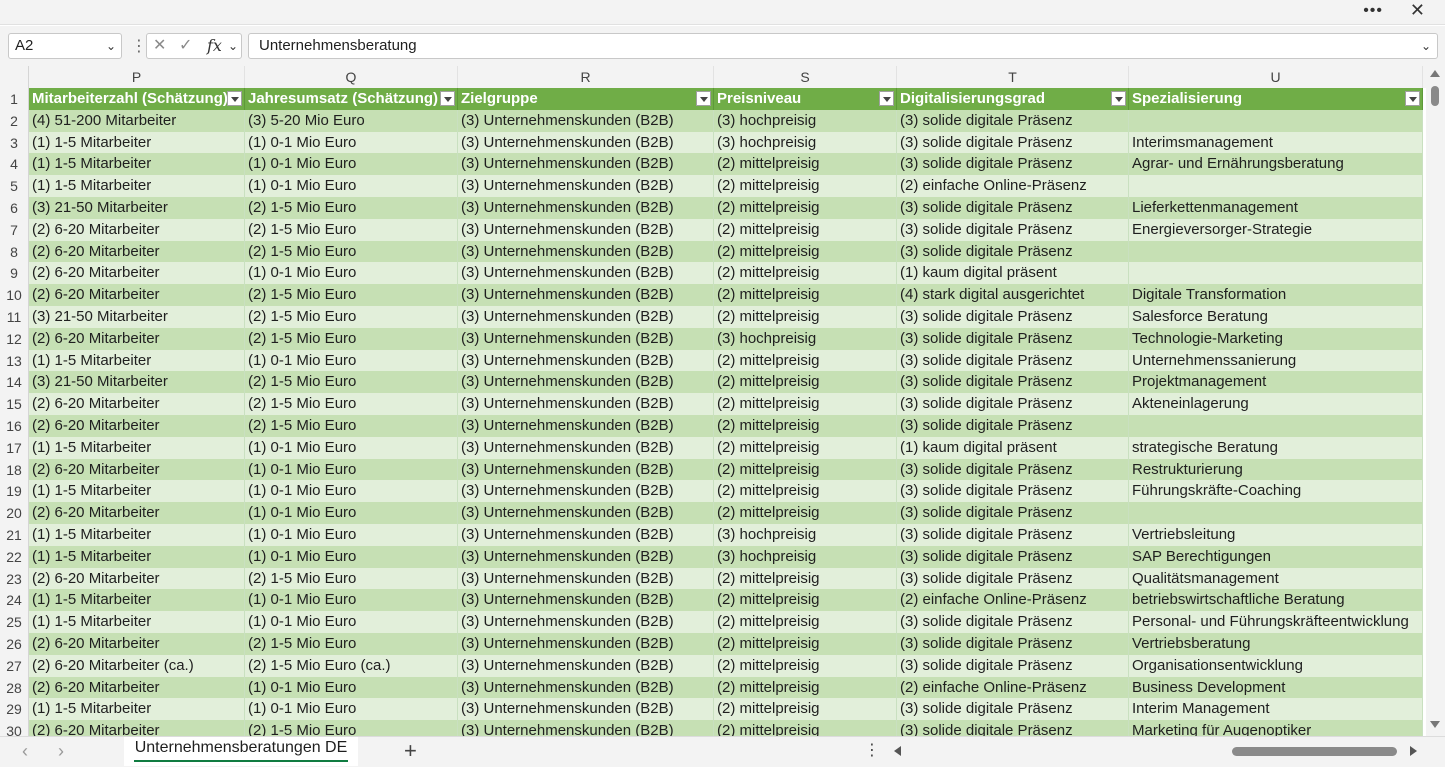  I want to click on column-header-q: Q, so click(351, 77).